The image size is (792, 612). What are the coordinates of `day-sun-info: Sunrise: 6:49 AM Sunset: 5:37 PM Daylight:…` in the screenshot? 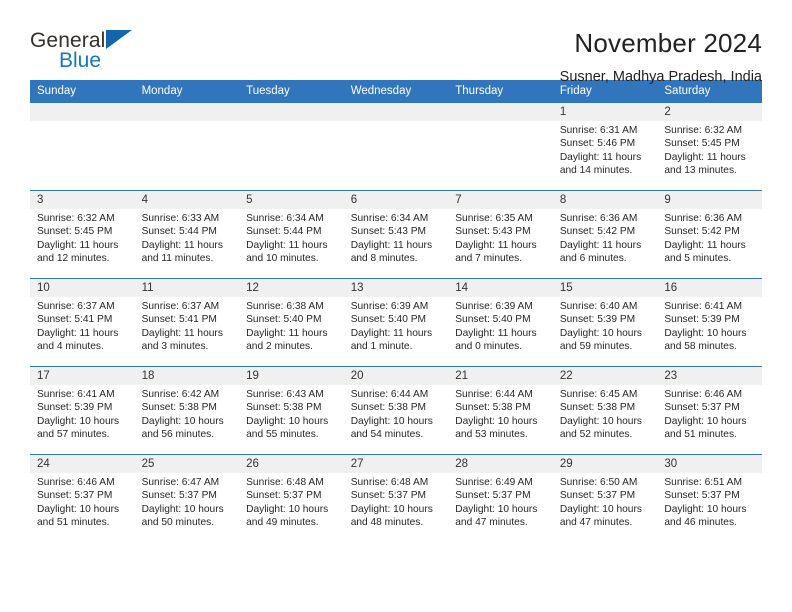 It's located at (500, 501).